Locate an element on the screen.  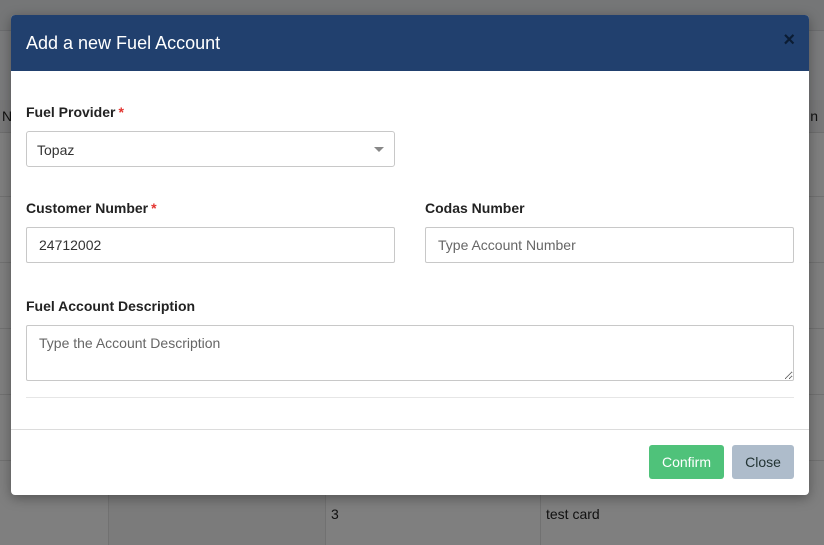
fuel-provider-label: Fuel Provider * is located at coordinates (75, 112).